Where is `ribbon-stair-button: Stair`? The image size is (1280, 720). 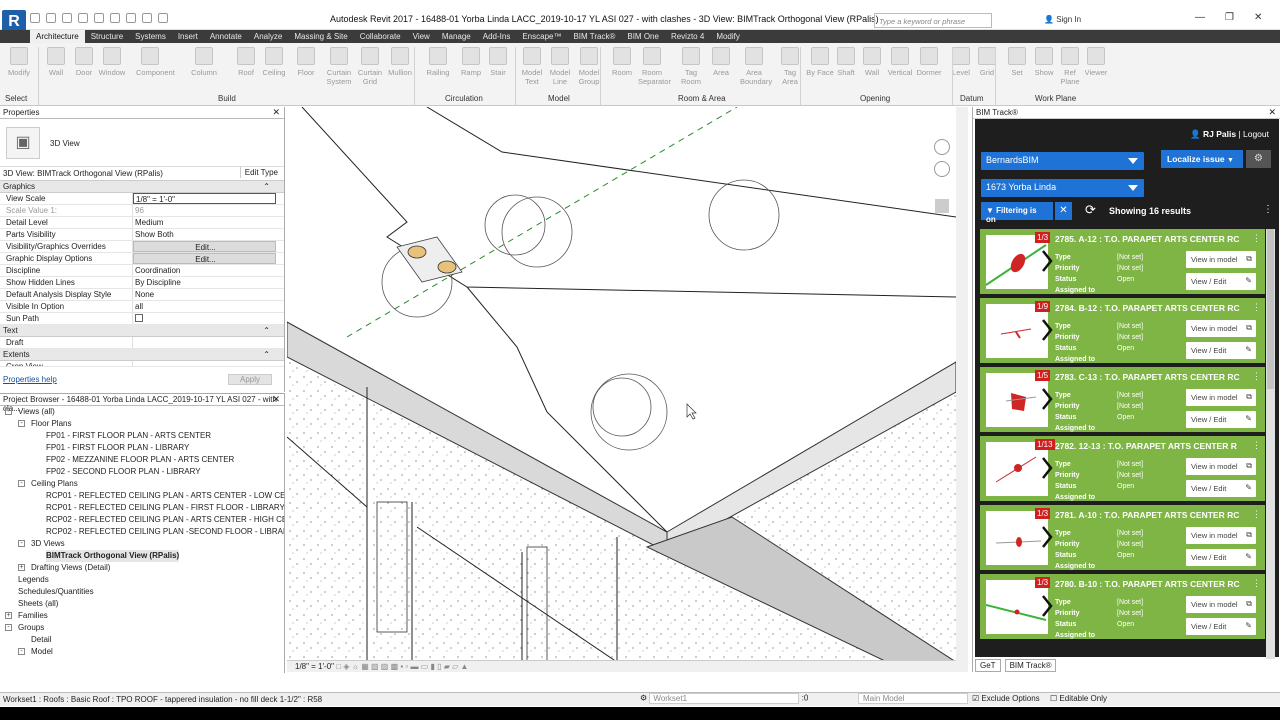 ribbon-stair-button: Stair is located at coordinates (498, 62).